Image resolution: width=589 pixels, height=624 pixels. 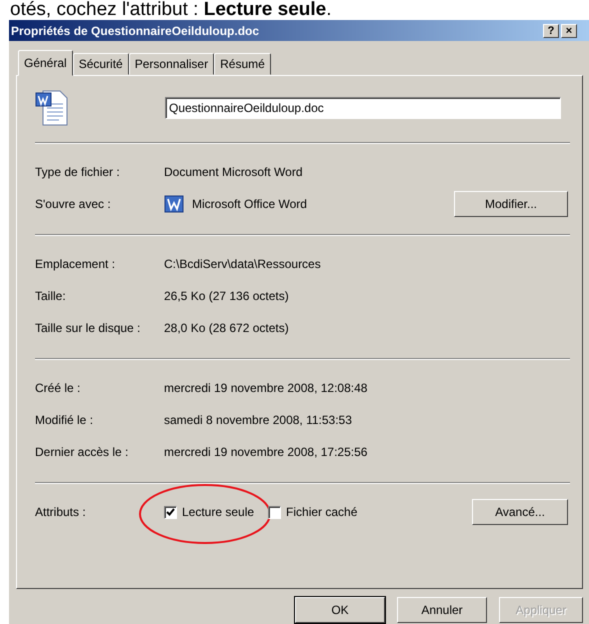 What do you see at coordinates (61, 512) in the screenshot?
I see `field-label: Attributs :` at bounding box center [61, 512].